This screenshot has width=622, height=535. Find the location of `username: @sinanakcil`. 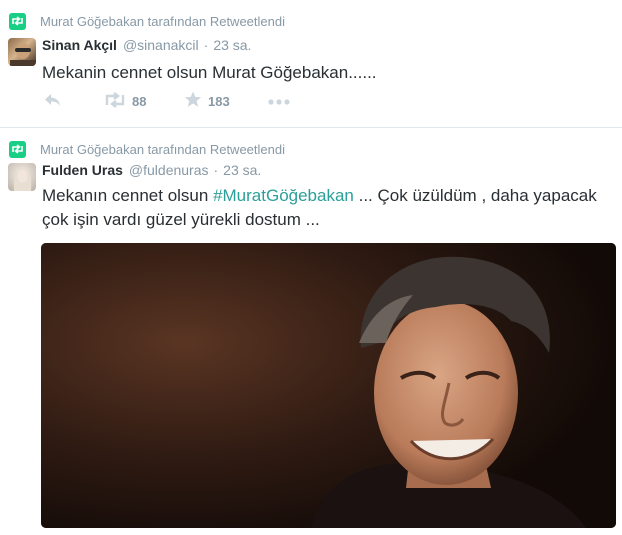

username: @sinanakcil is located at coordinates (161, 45).